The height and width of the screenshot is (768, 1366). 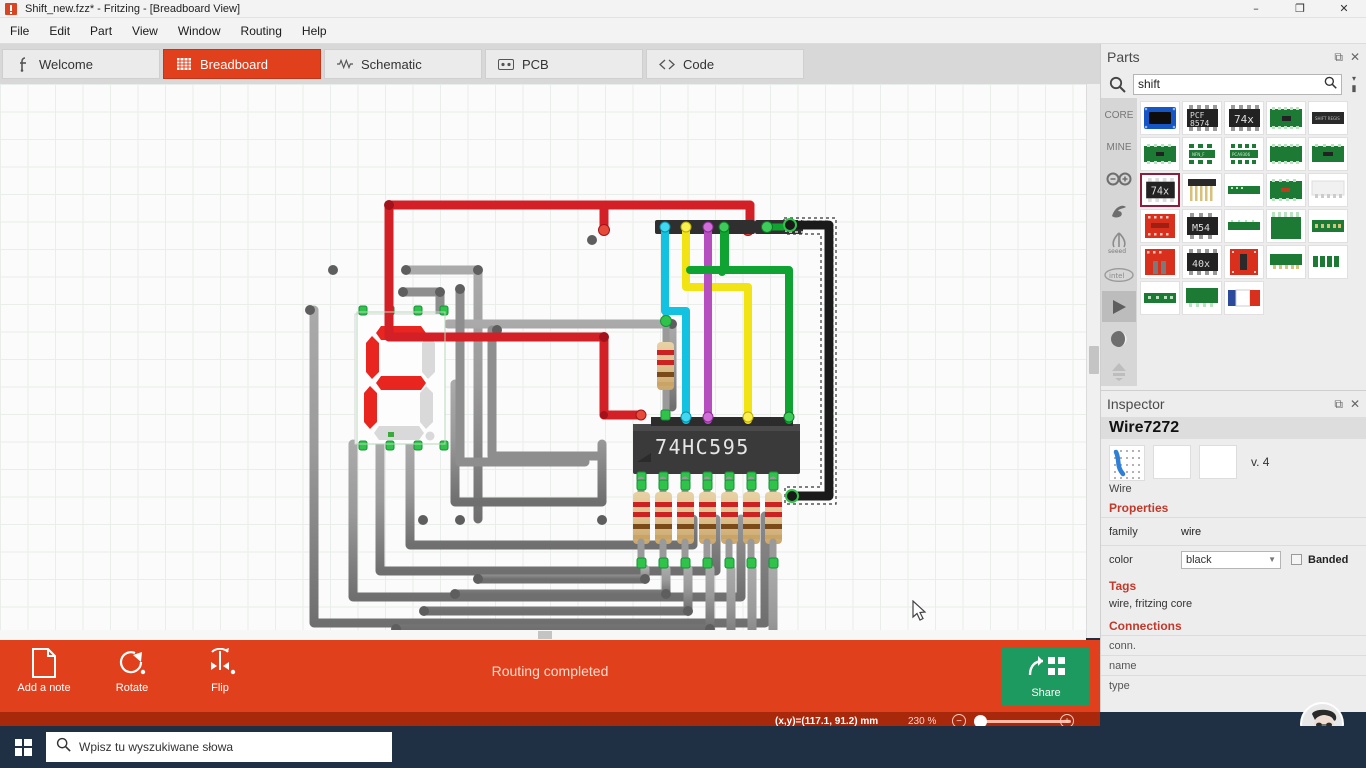 I want to click on search-submit-icon, so click(x=1330, y=84).